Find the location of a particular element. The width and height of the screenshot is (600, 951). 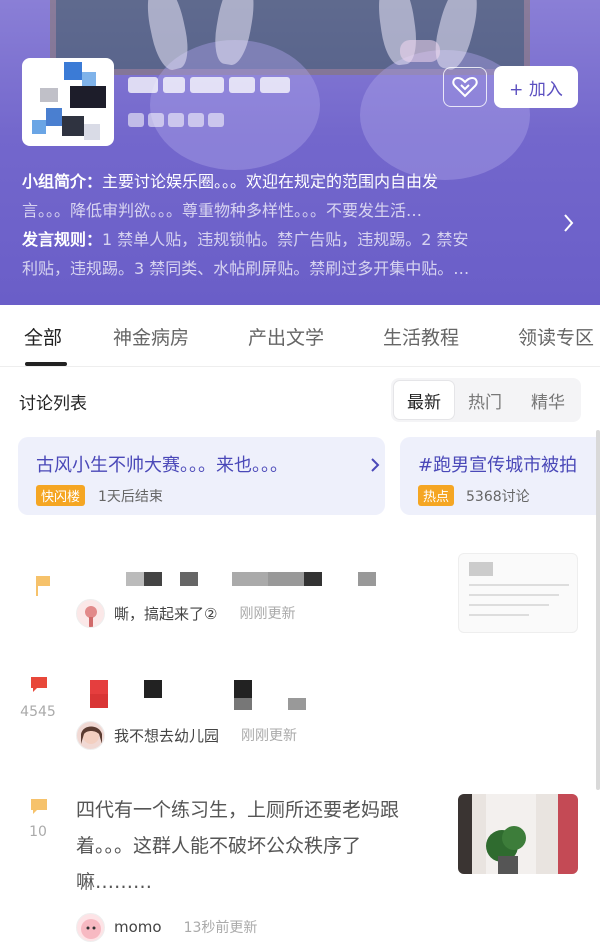

tab-all: 全部 is located at coordinates (43, 336).